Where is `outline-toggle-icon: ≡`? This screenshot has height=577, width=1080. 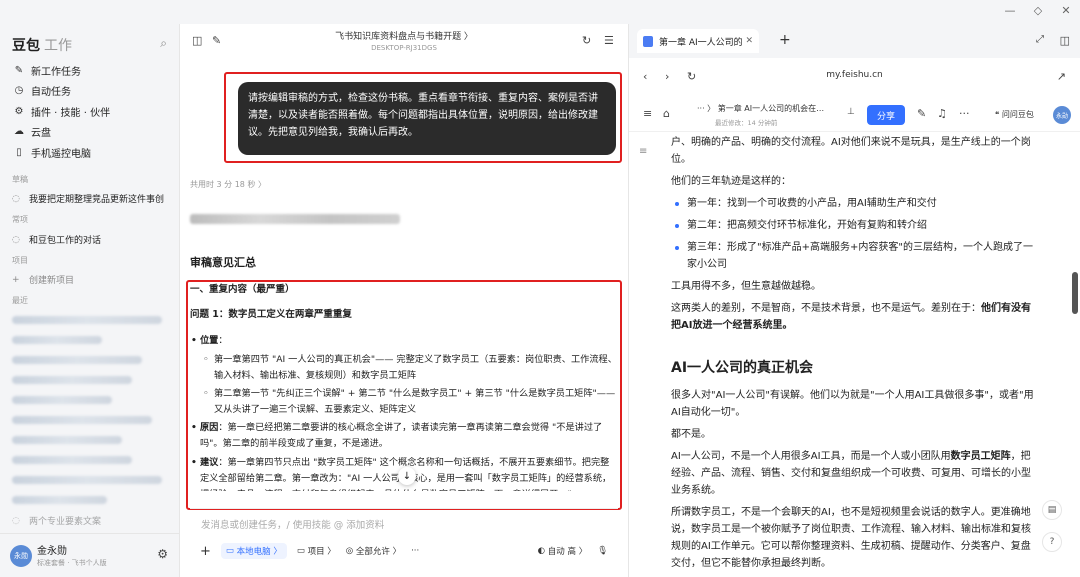
outline-toggle-icon: ≡ is located at coordinates (643, 151).